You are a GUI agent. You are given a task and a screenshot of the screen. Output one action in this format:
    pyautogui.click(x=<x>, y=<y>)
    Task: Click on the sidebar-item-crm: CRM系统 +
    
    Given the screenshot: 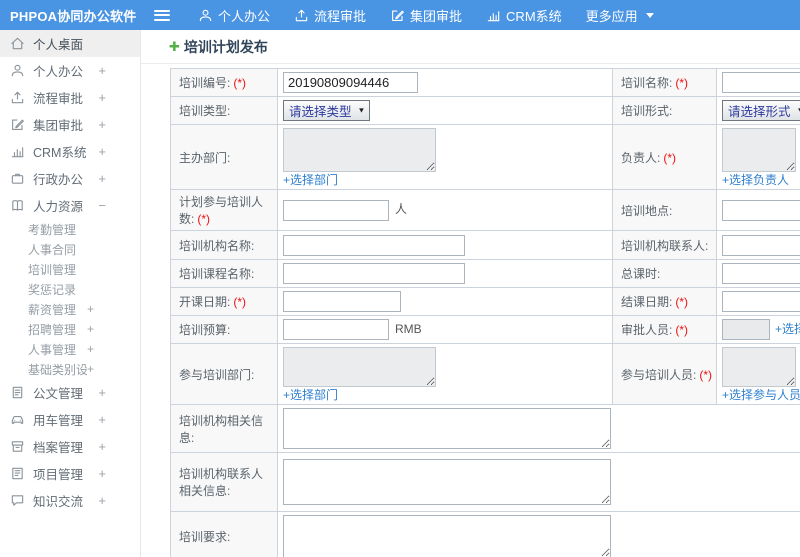 What is the action you would take?
    pyautogui.click(x=70, y=151)
    